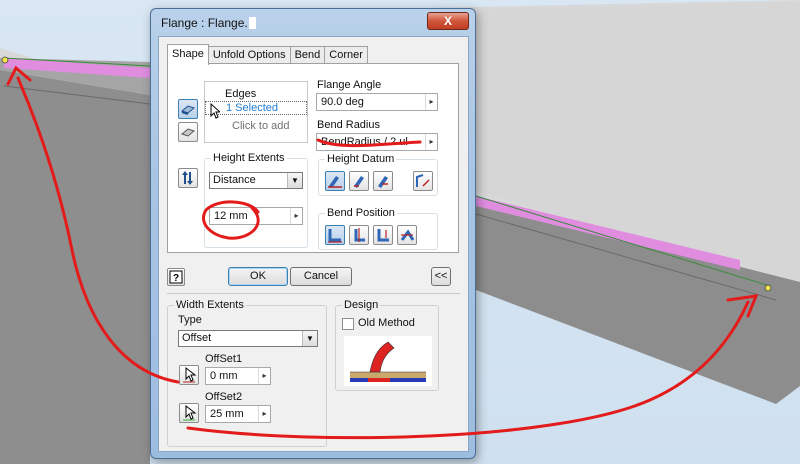 This screenshot has width=800, height=464. I want to click on bend-radius-input: BendRadius / 2 ul ▸, so click(377, 142).